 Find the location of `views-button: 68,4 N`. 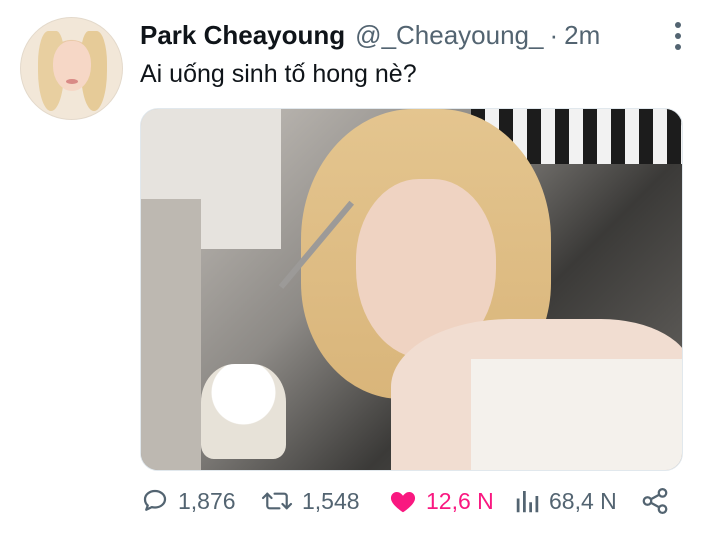

views-button: 68,4 N is located at coordinates (566, 501).